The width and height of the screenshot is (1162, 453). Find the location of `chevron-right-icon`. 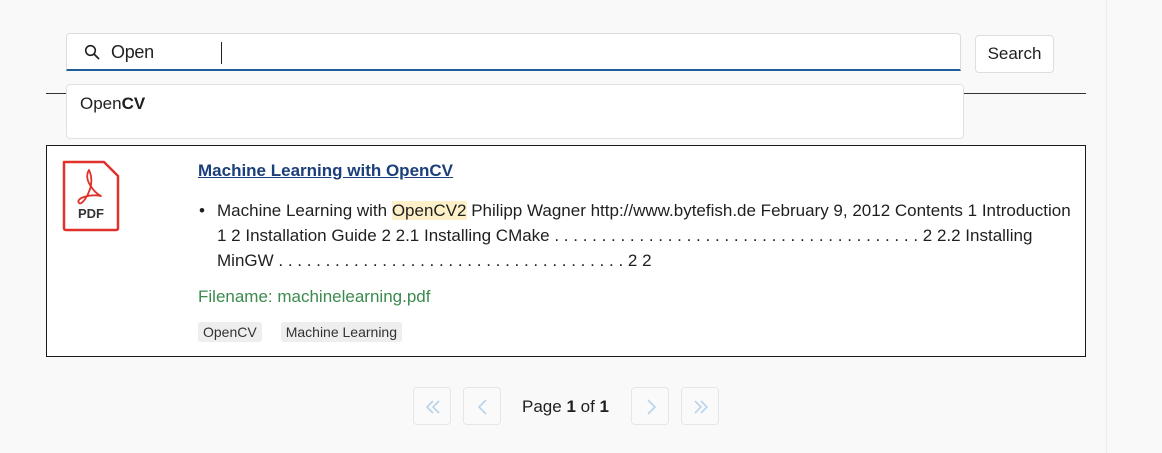

chevron-right-icon is located at coordinates (652, 407).